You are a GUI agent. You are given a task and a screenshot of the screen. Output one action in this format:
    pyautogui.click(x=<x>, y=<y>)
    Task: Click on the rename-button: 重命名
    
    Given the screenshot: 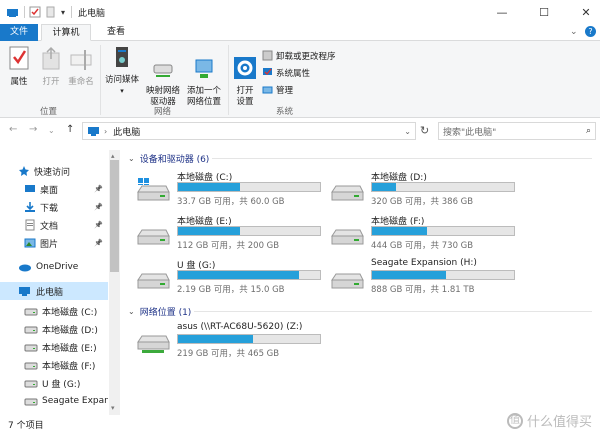 What is the action you would take?
    pyautogui.click(x=81, y=66)
    